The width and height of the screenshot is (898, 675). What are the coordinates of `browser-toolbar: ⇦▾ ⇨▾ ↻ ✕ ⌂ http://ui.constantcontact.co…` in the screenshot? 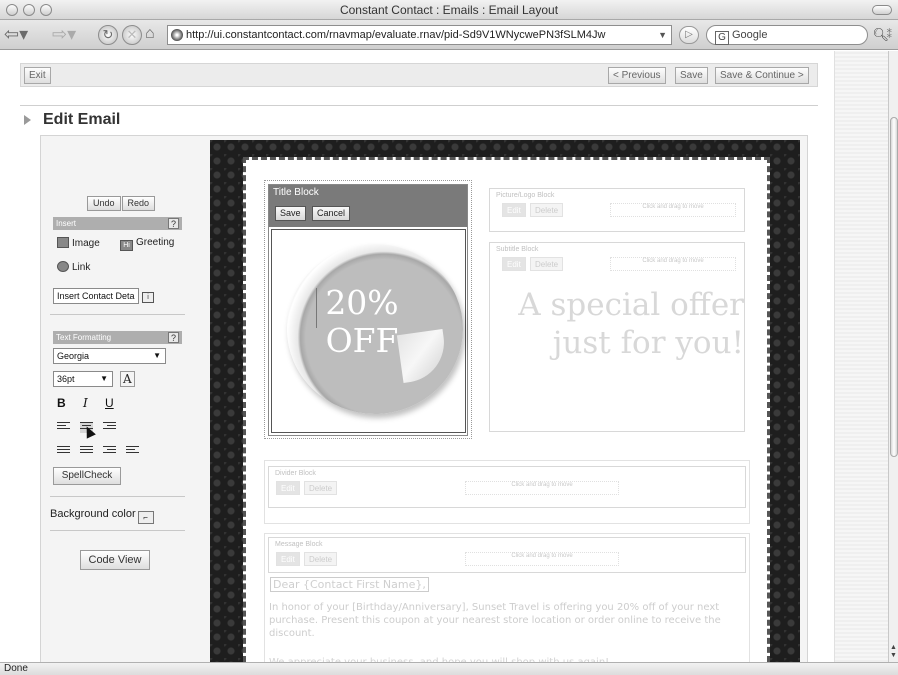 It's located at (449, 35).